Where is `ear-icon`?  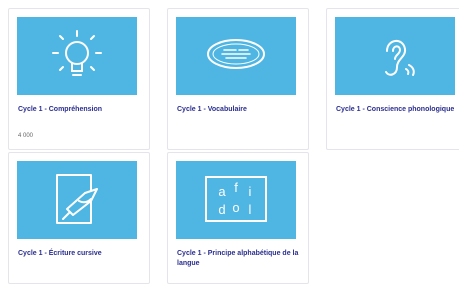 ear-icon is located at coordinates (400, 58).